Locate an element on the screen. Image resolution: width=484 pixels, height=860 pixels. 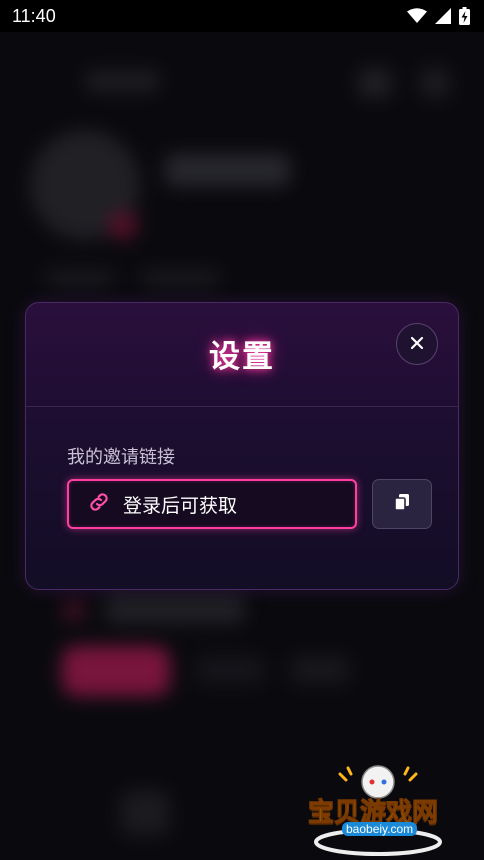
status-icons is located at coordinates (438, 16).